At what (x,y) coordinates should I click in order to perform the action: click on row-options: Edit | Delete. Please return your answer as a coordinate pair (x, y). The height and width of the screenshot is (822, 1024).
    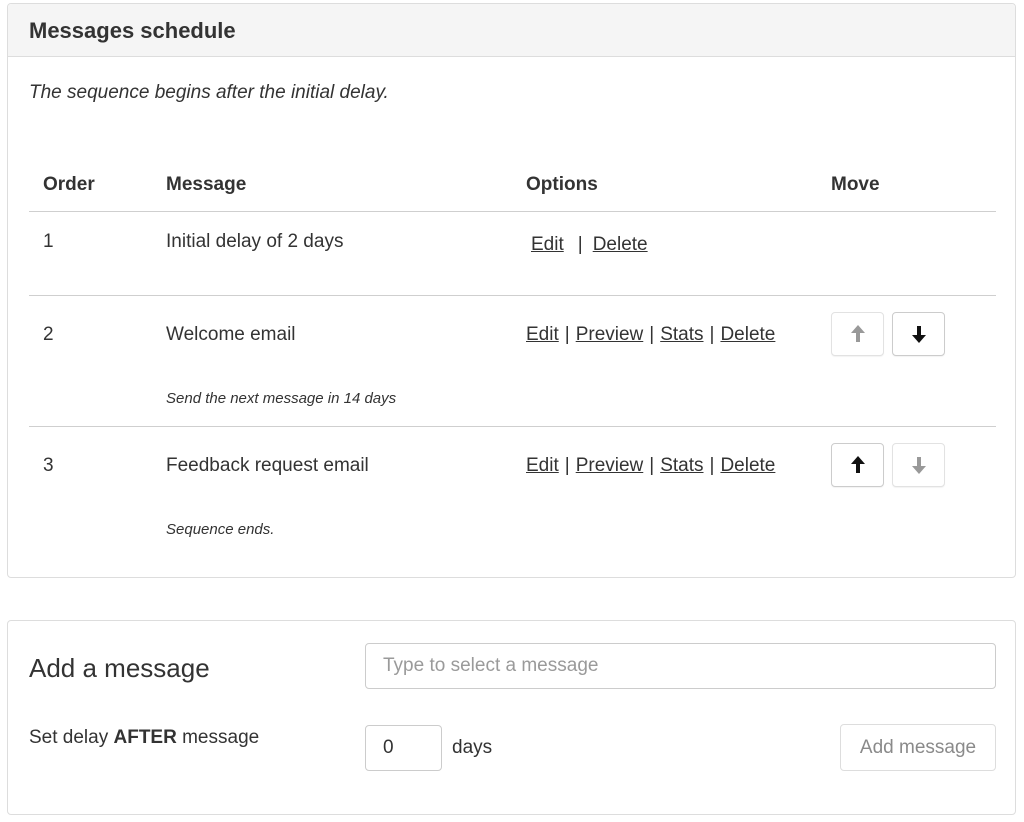
    Looking at the image, I should click on (589, 245).